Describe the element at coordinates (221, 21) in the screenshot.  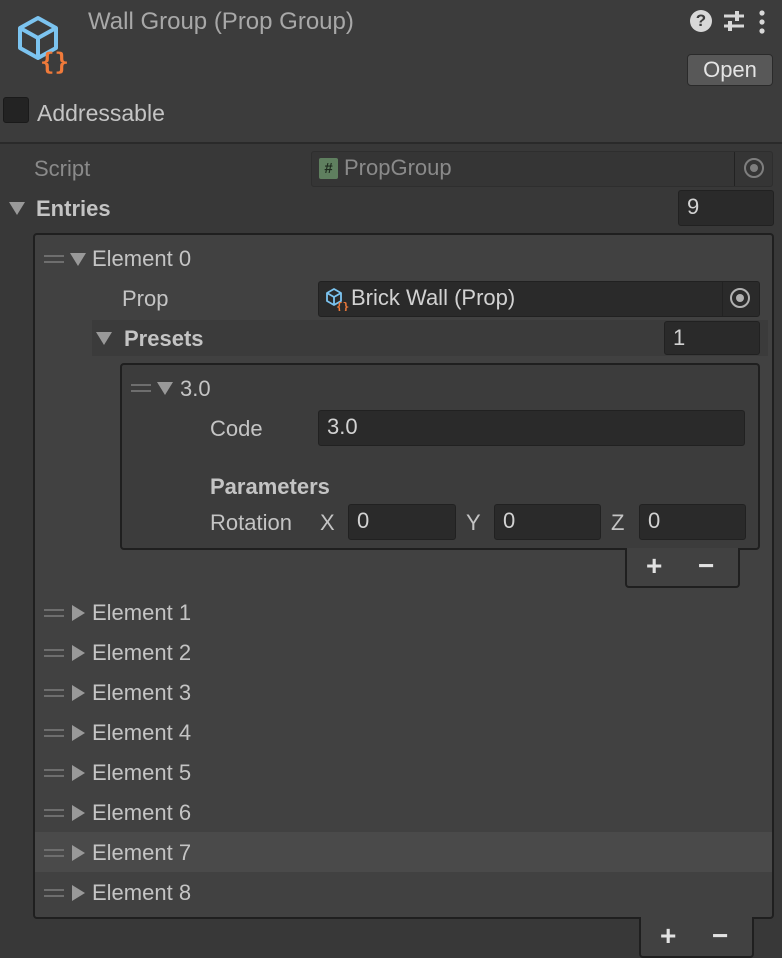
I see `inspector-title: Wall Group (Prop Group)` at that location.